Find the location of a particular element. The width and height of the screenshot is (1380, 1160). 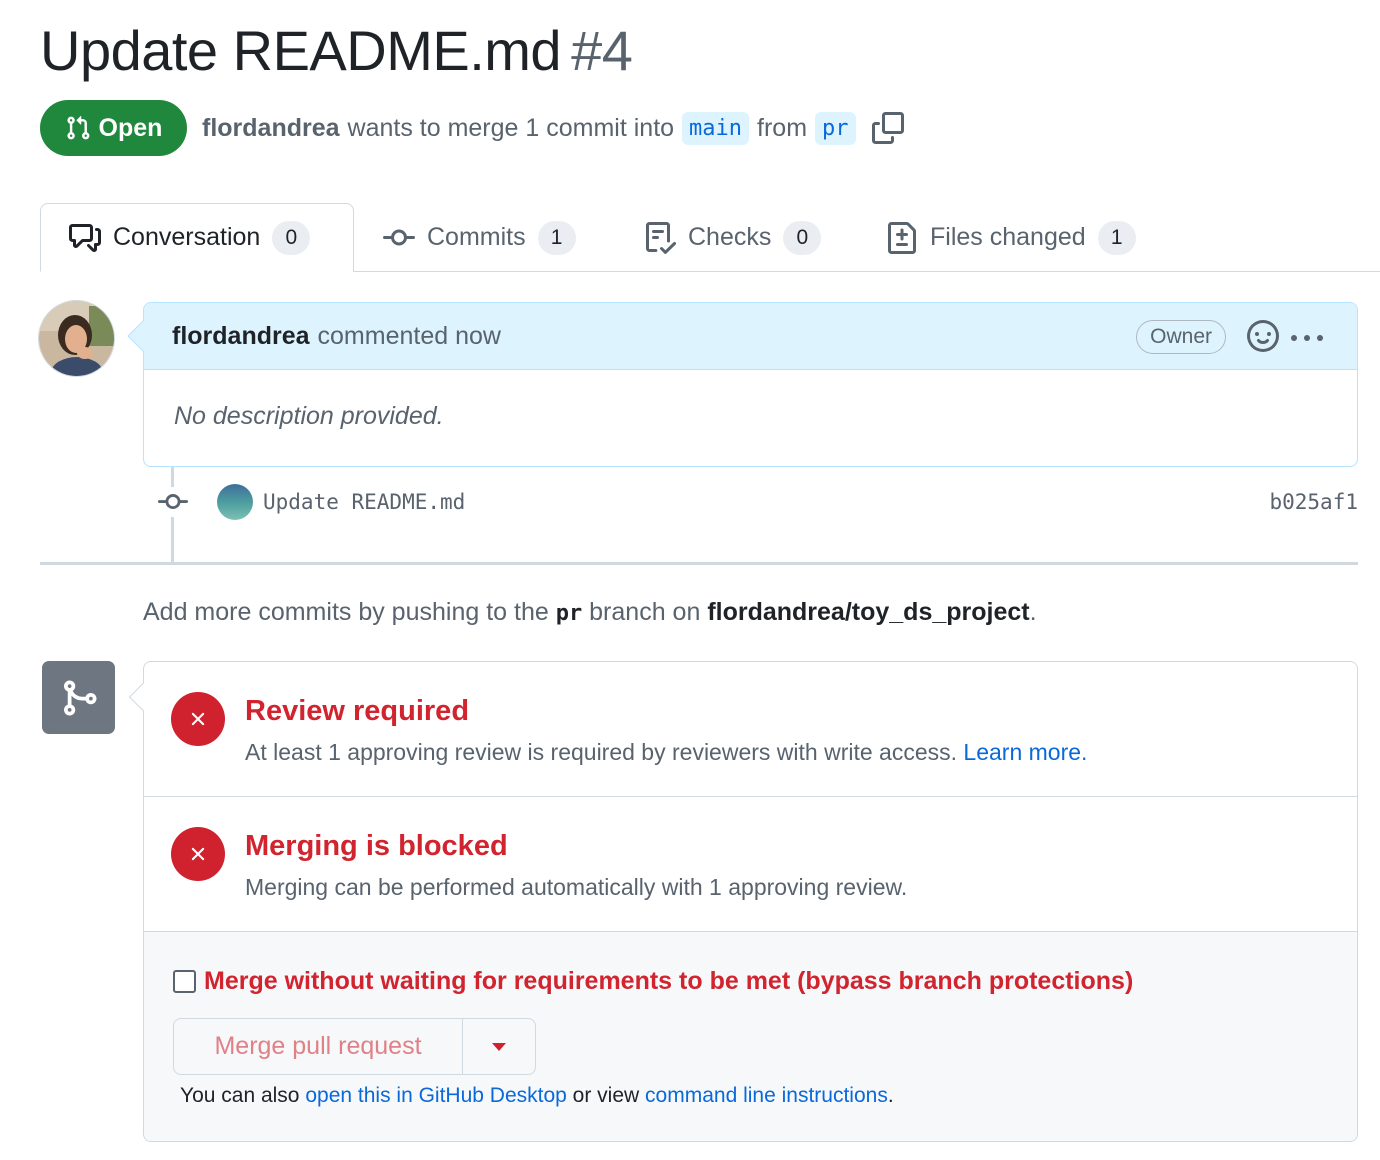

comment-author: flordandrea is located at coordinates (241, 336).